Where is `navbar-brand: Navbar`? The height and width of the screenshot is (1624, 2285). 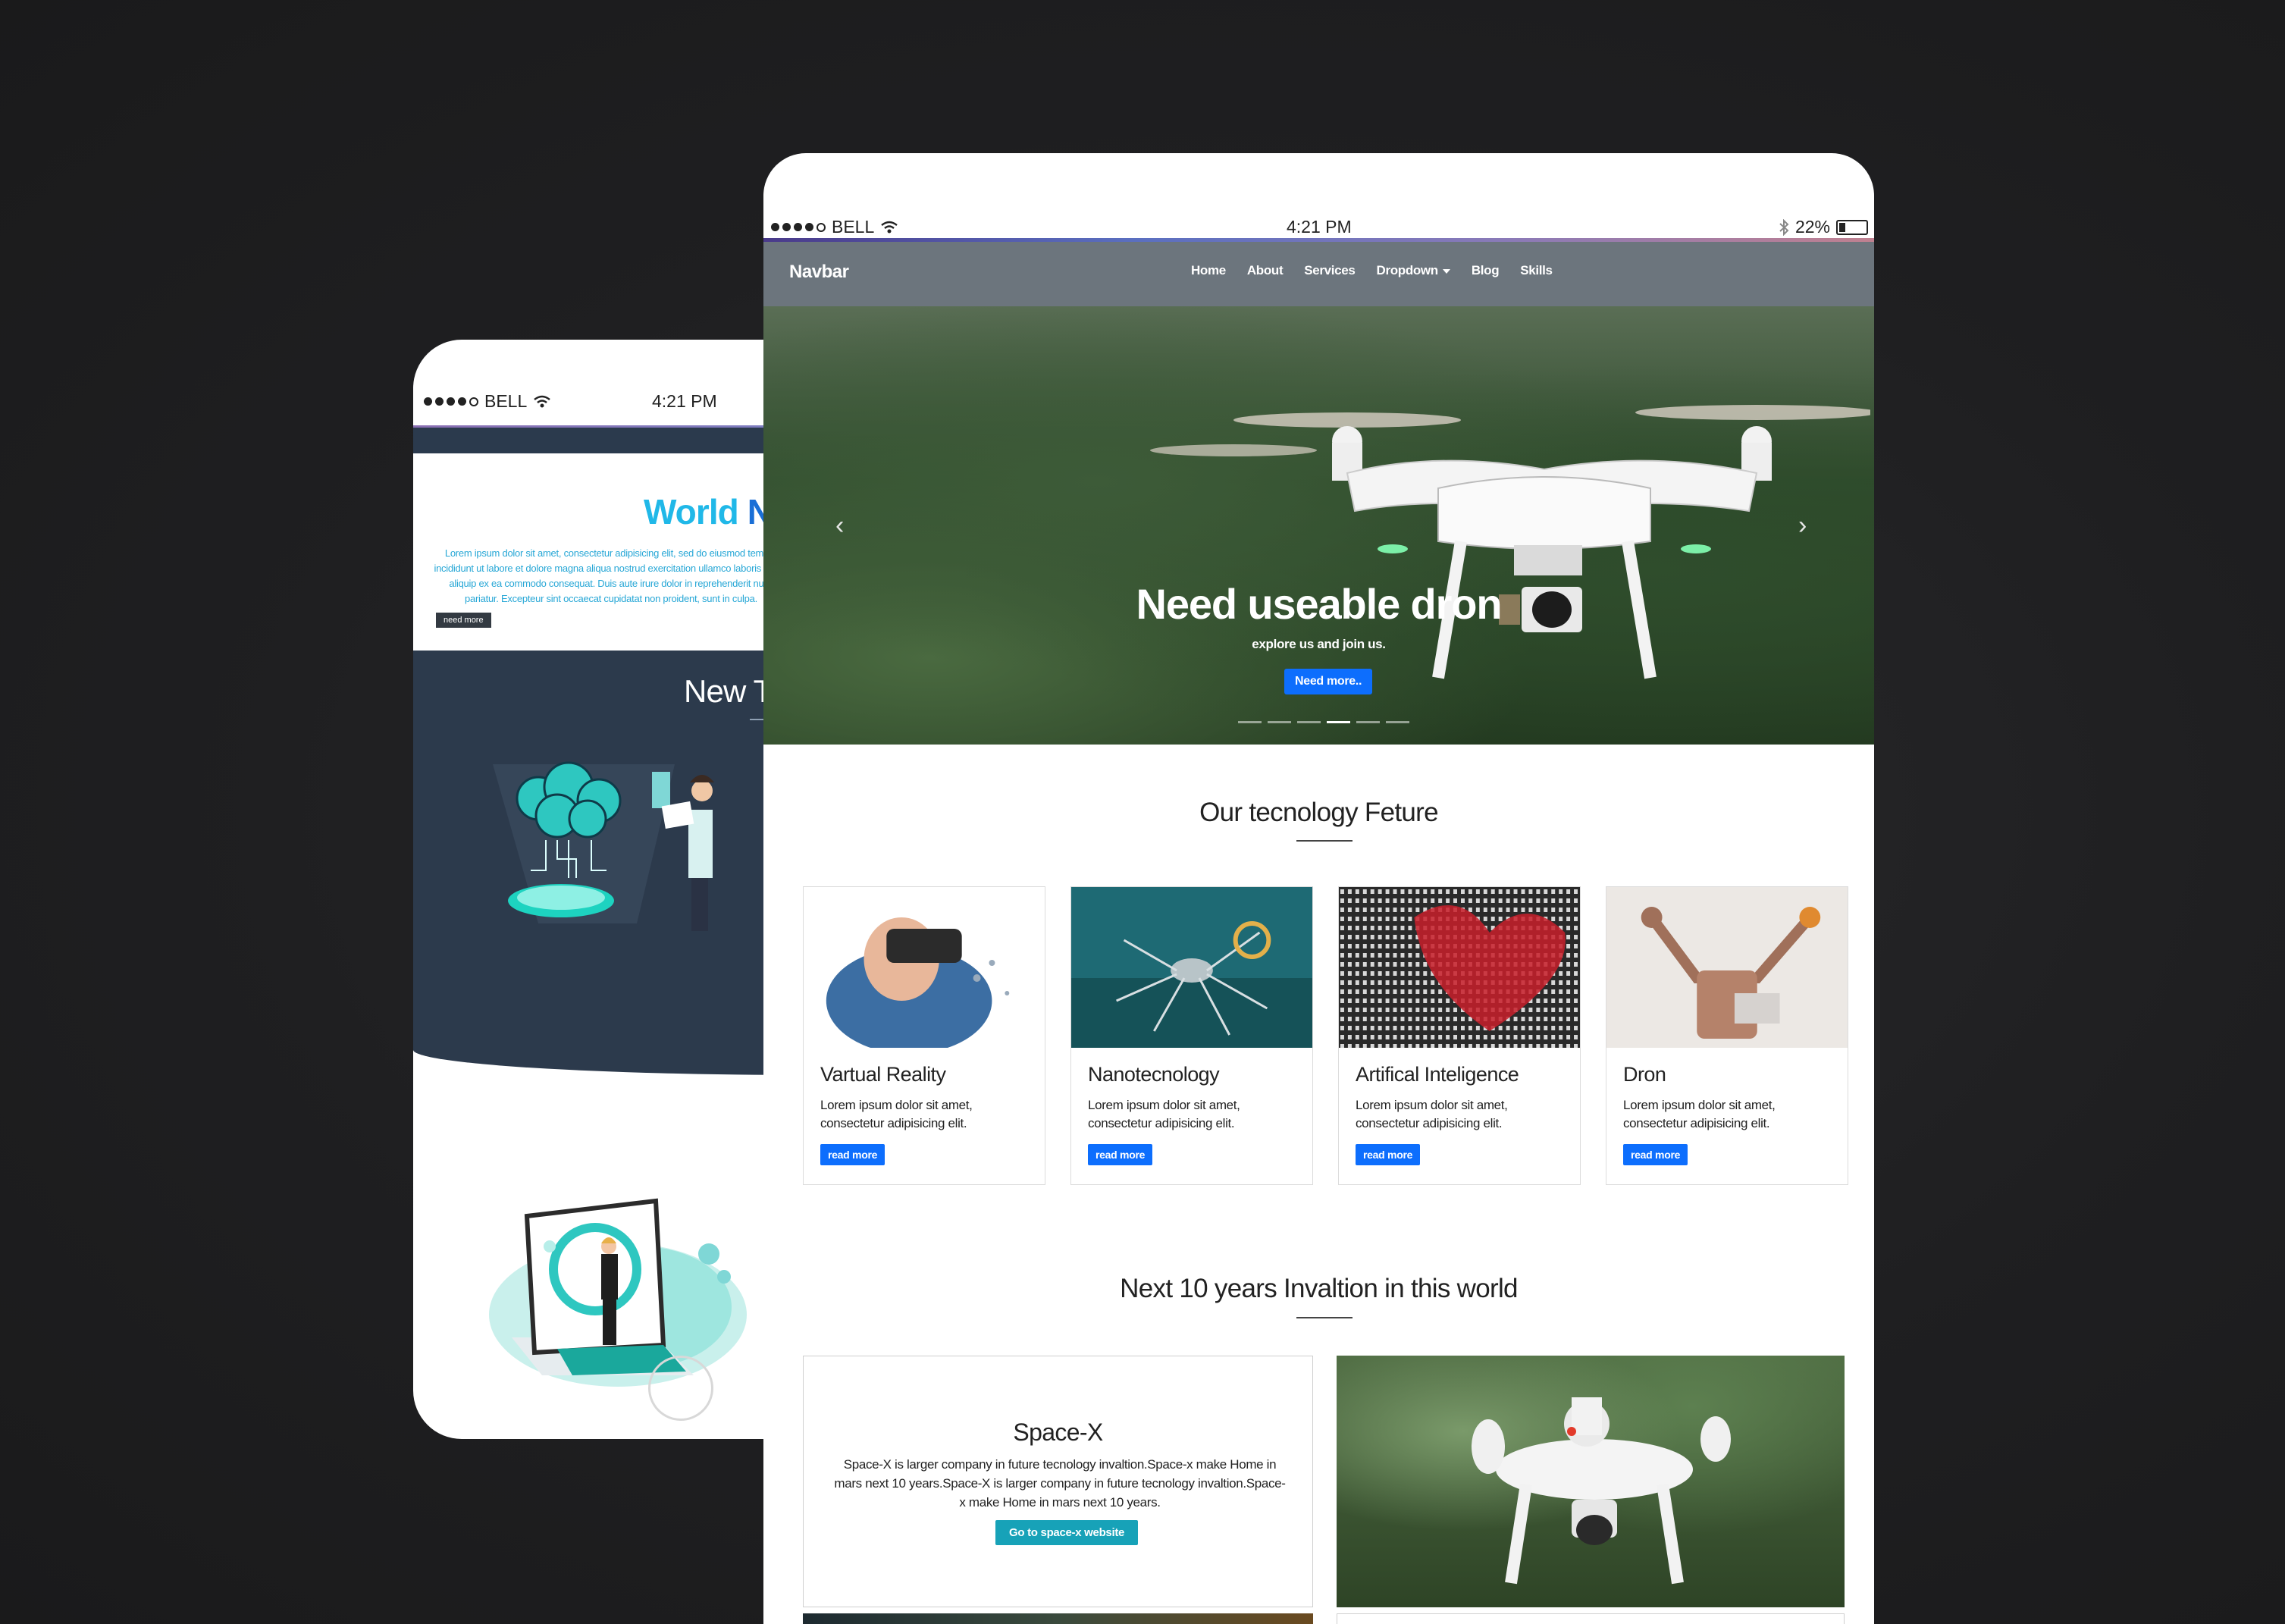
navbar-brand: Navbar is located at coordinates (819, 272).